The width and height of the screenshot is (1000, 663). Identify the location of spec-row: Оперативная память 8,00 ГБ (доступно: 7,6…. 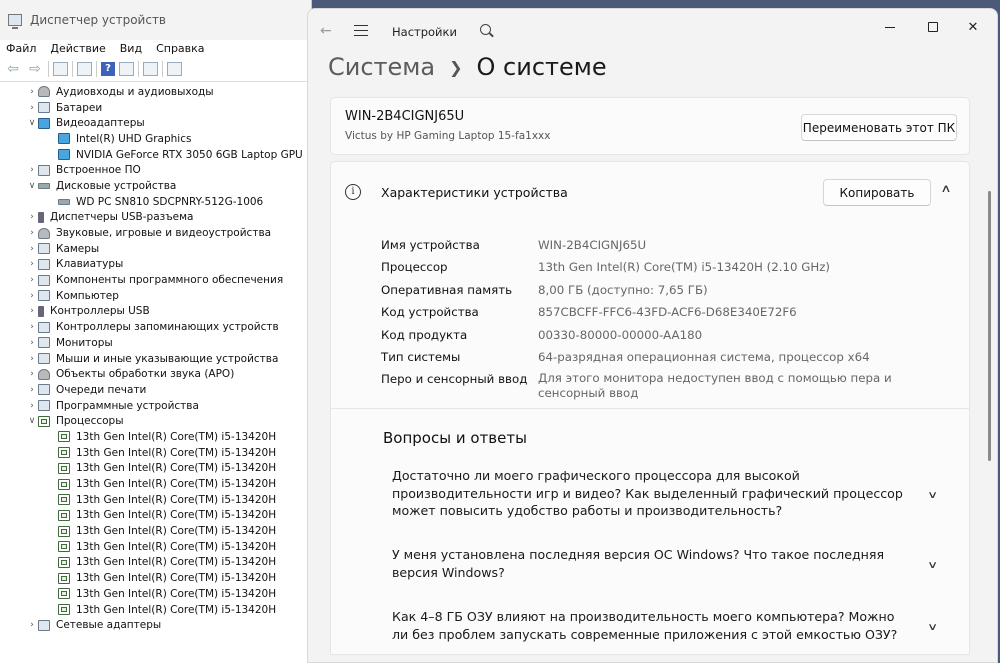
(671, 290).